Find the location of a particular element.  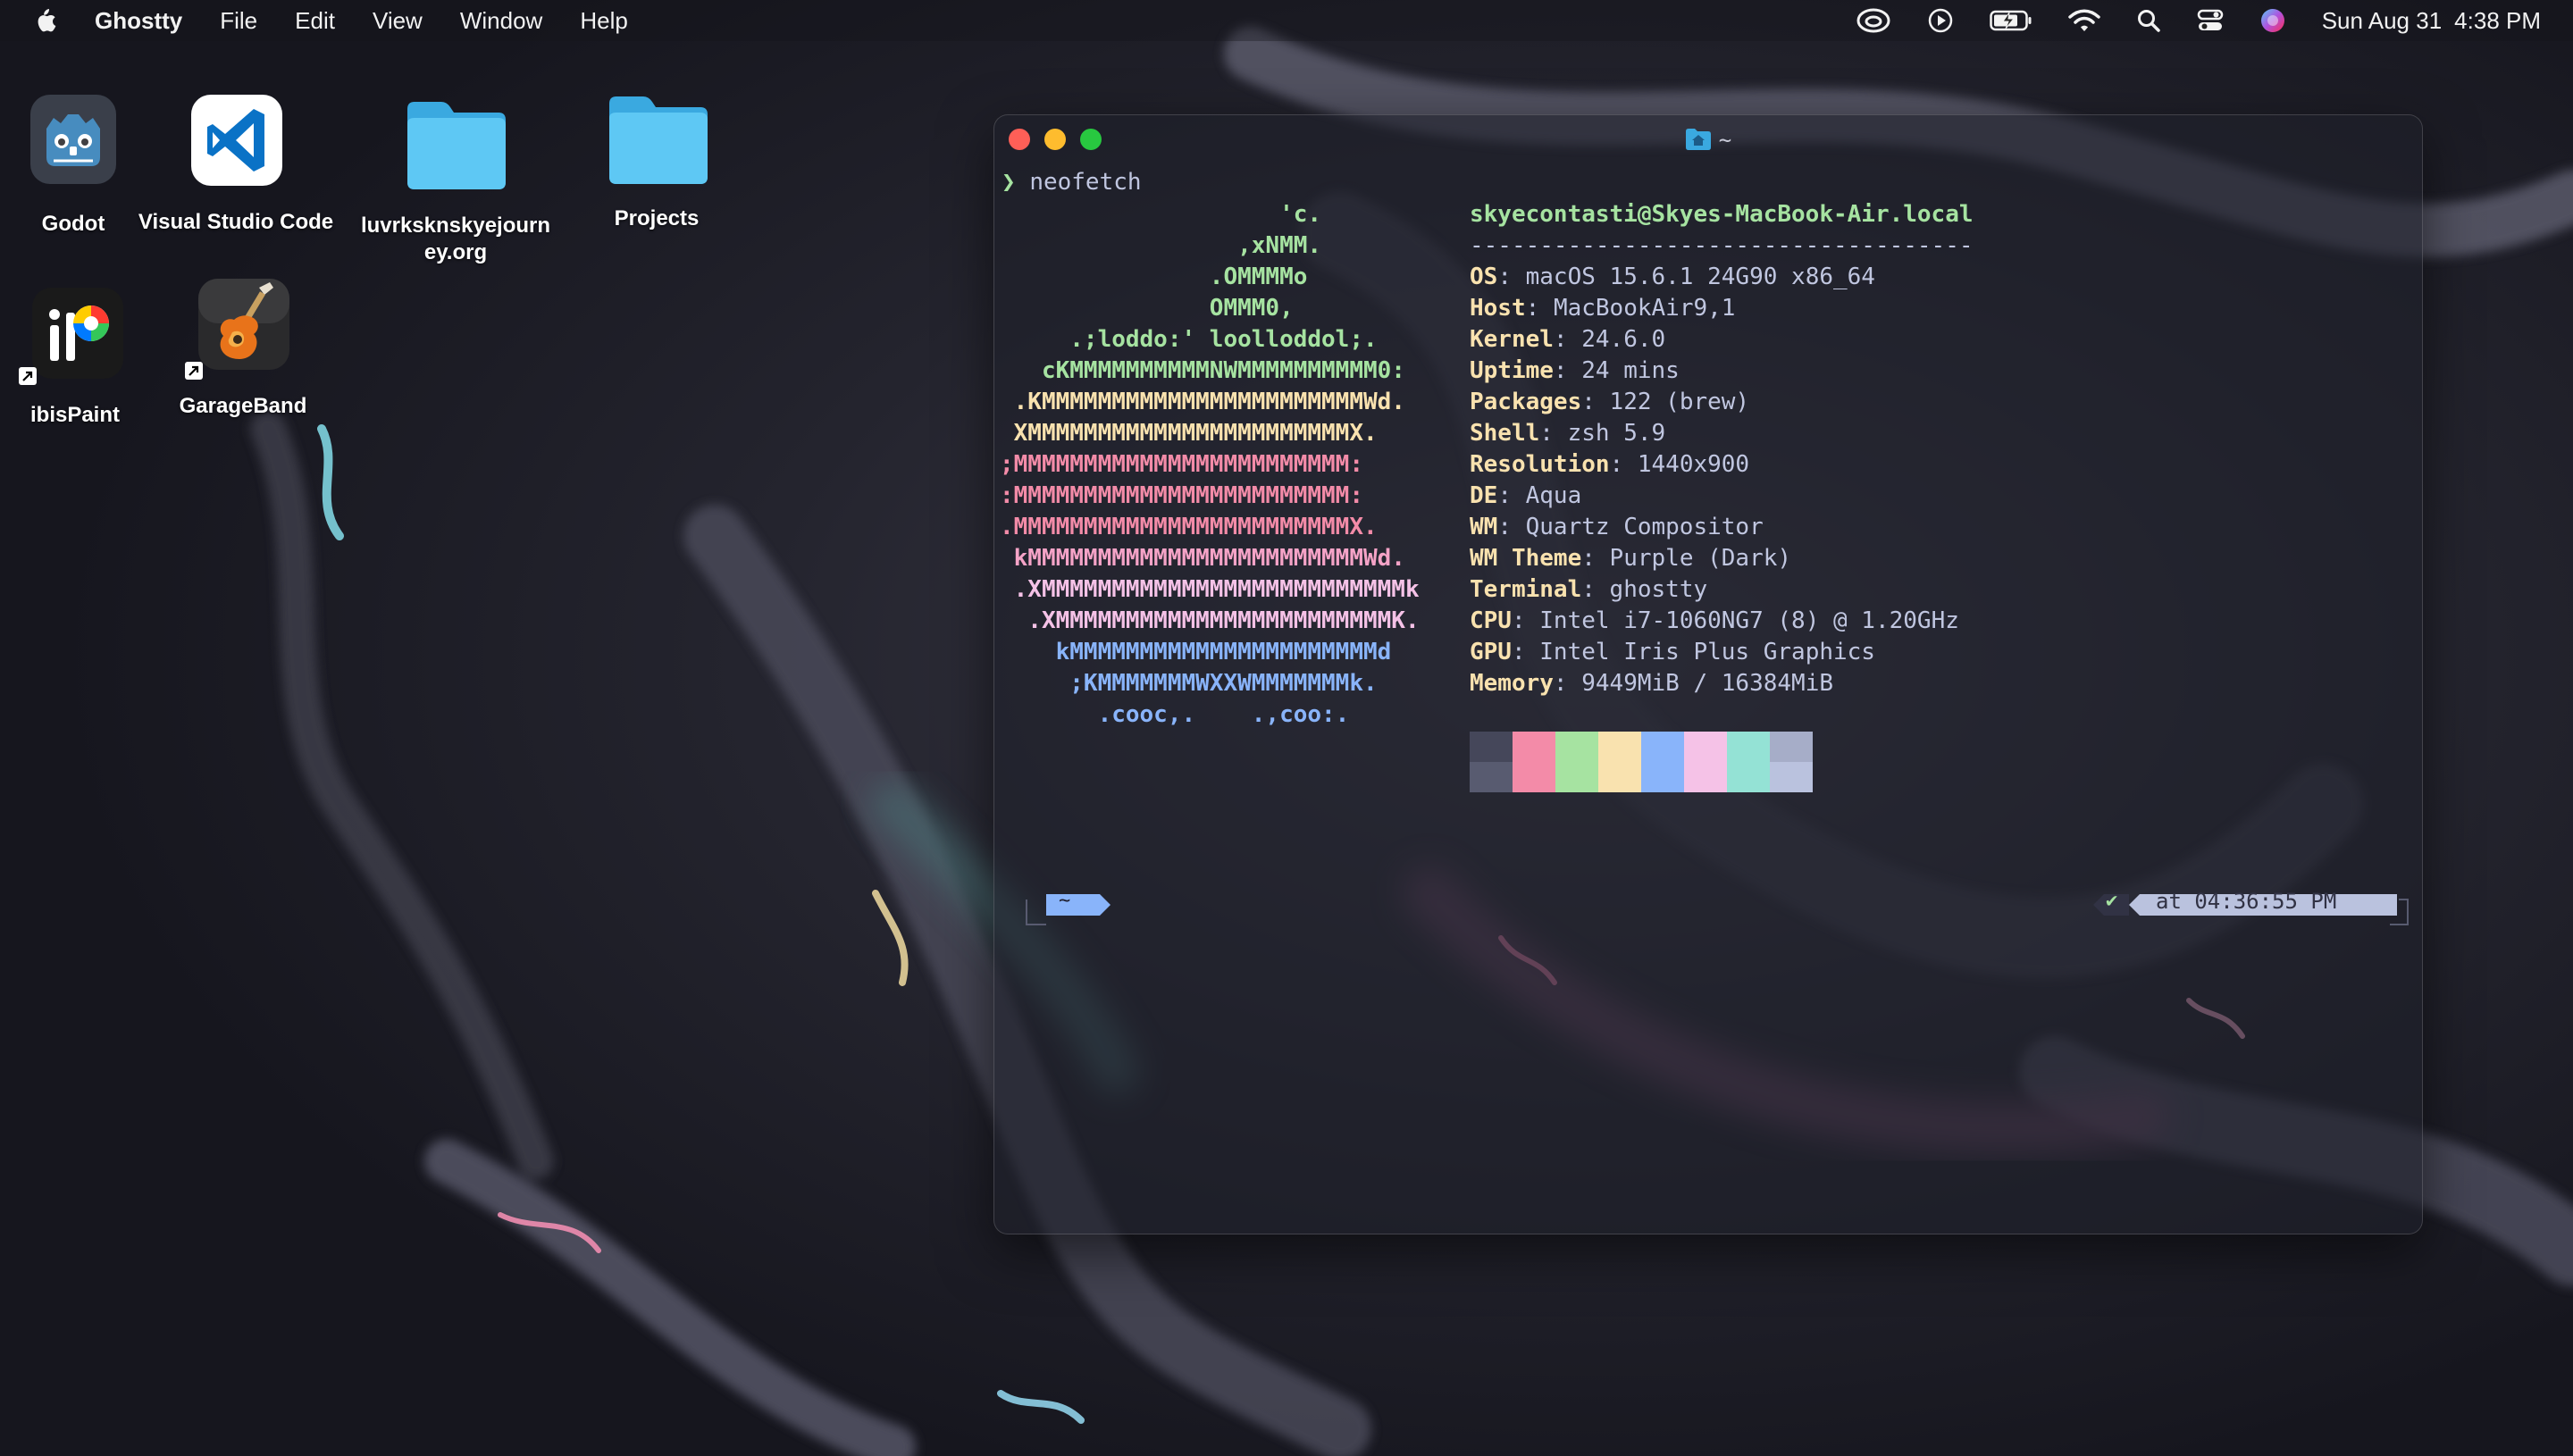

control-center-icon is located at coordinates (2210, 20).